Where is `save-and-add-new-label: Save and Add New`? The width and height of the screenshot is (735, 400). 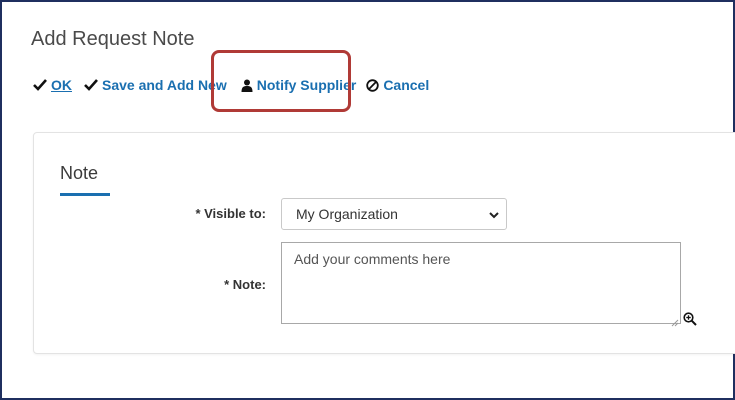 save-and-add-new-label: Save and Add New is located at coordinates (164, 85).